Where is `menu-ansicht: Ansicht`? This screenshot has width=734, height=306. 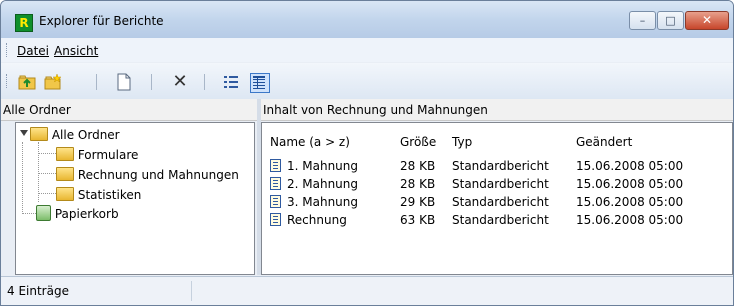
menu-ansicht: Ansicht is located at coordinates (76, 51).